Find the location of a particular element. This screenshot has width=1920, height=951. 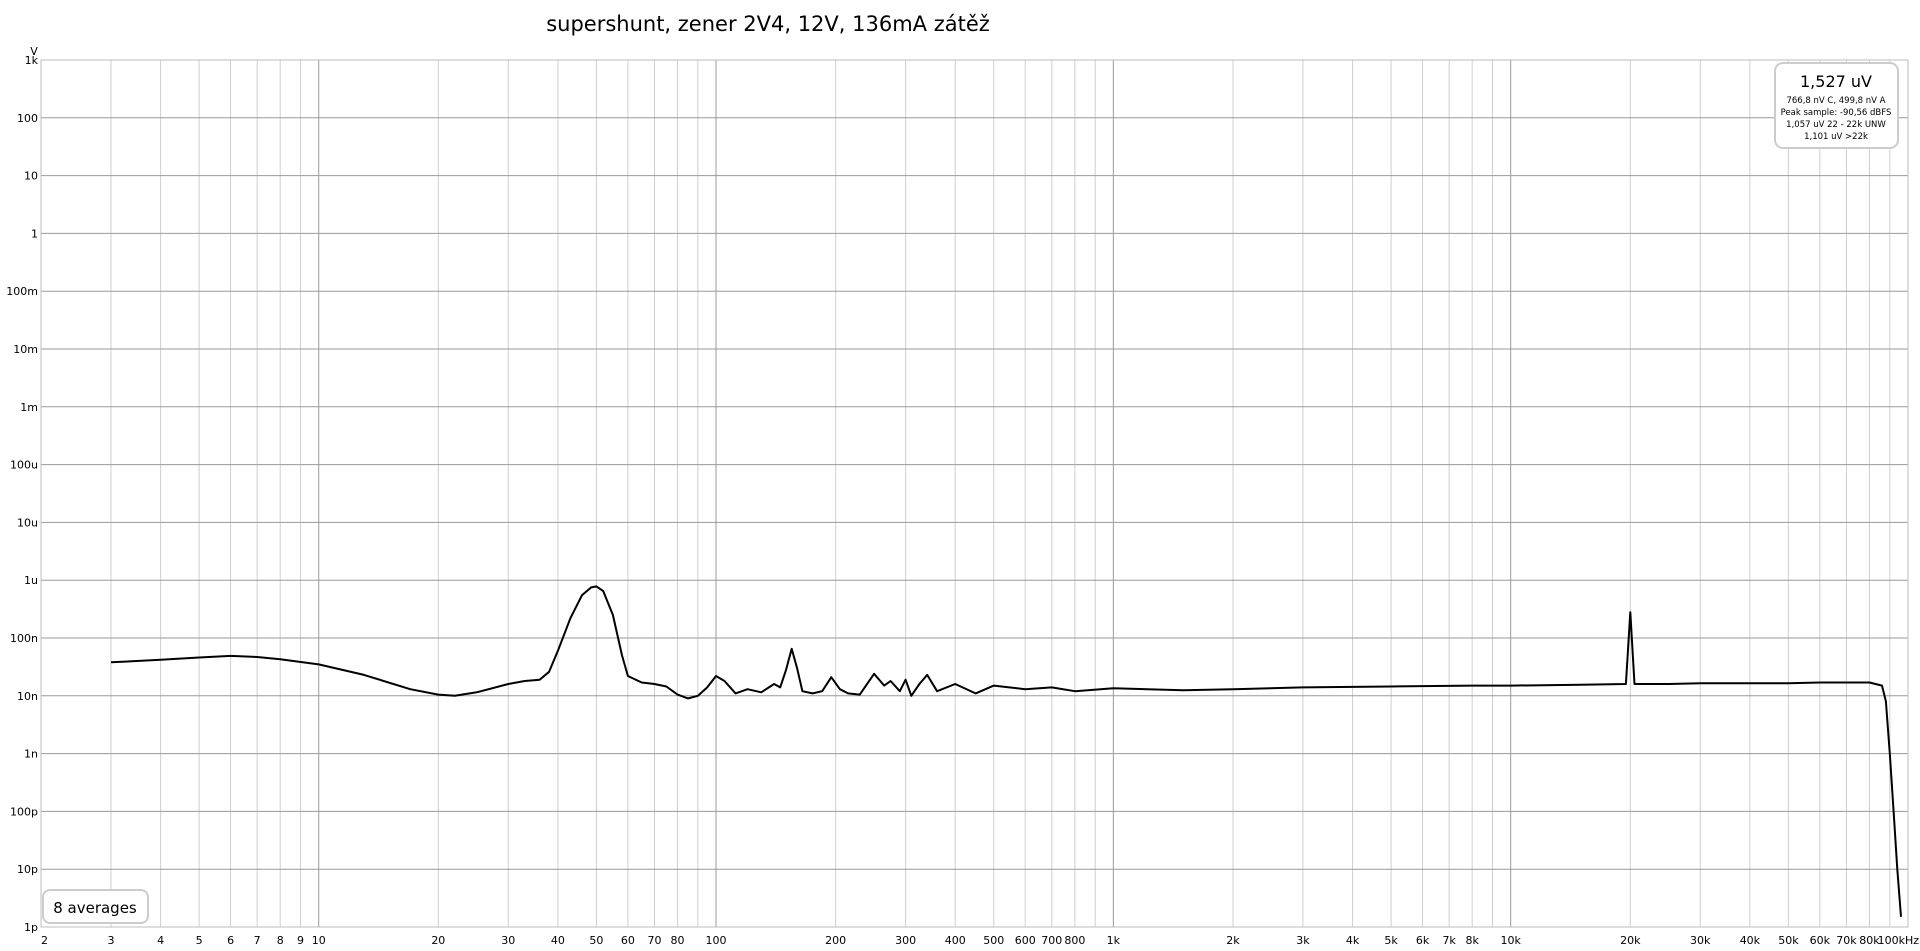

y-tick-label: 100n is located at coordinates (24, 638).